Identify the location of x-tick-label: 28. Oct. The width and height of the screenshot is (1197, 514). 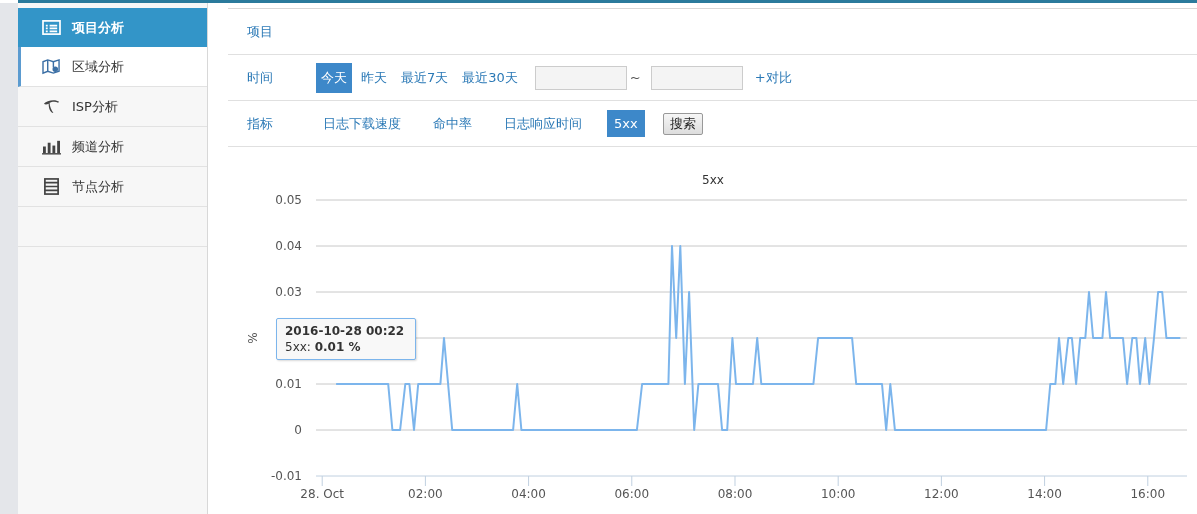
(322, 494).